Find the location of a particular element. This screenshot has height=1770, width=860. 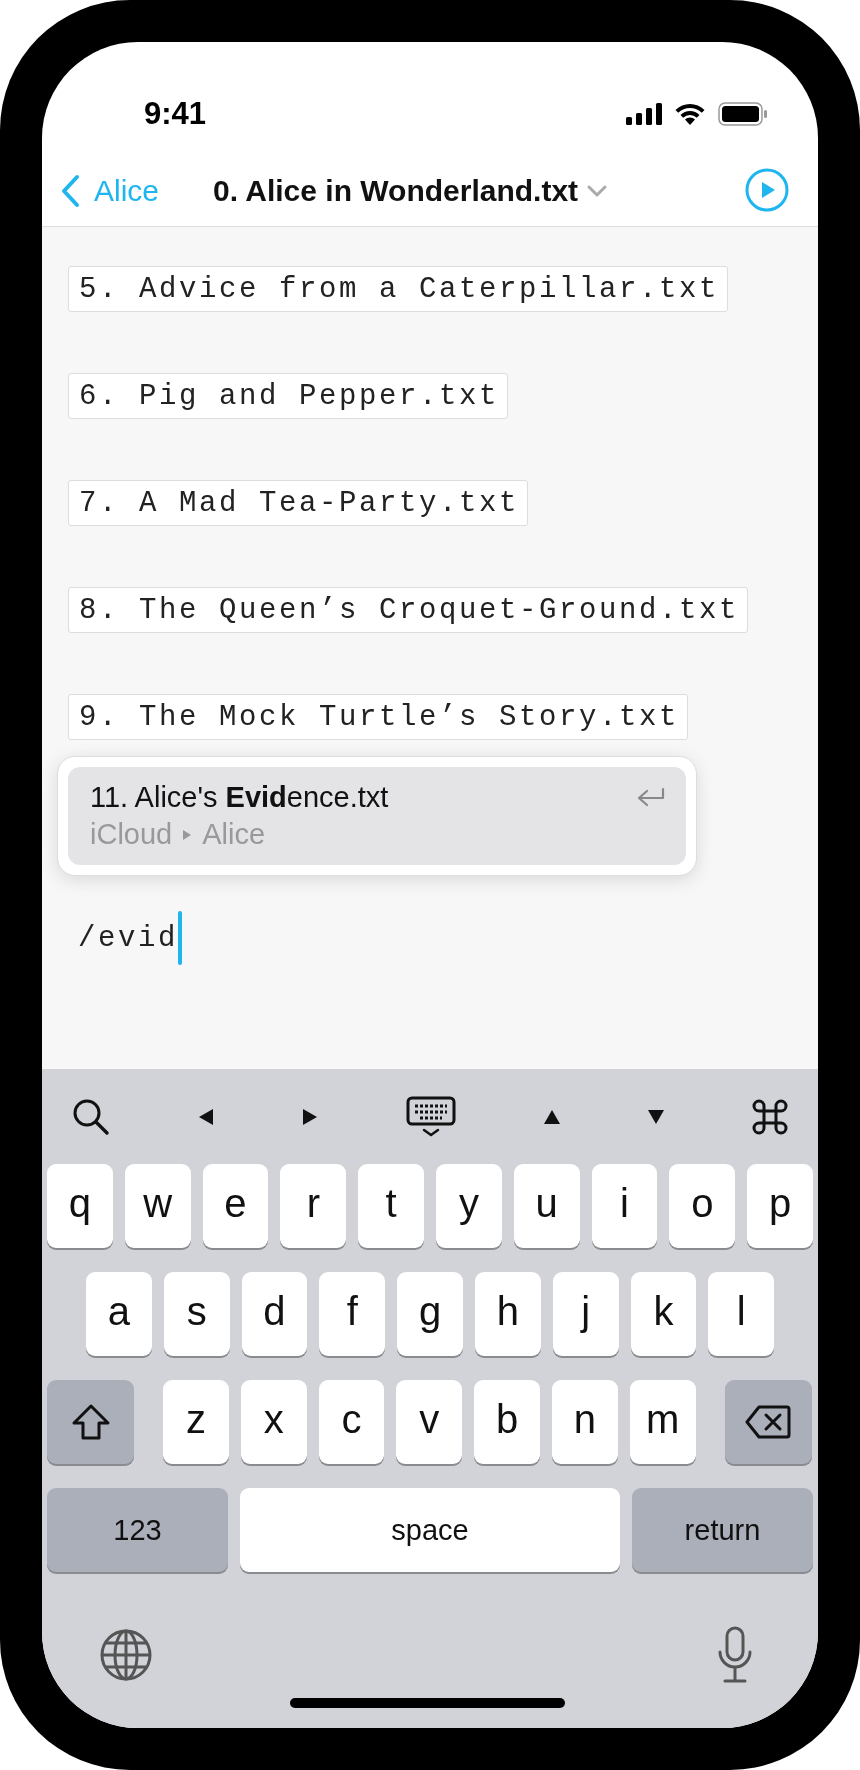

signal-icon is located at coordinates (644, 113).